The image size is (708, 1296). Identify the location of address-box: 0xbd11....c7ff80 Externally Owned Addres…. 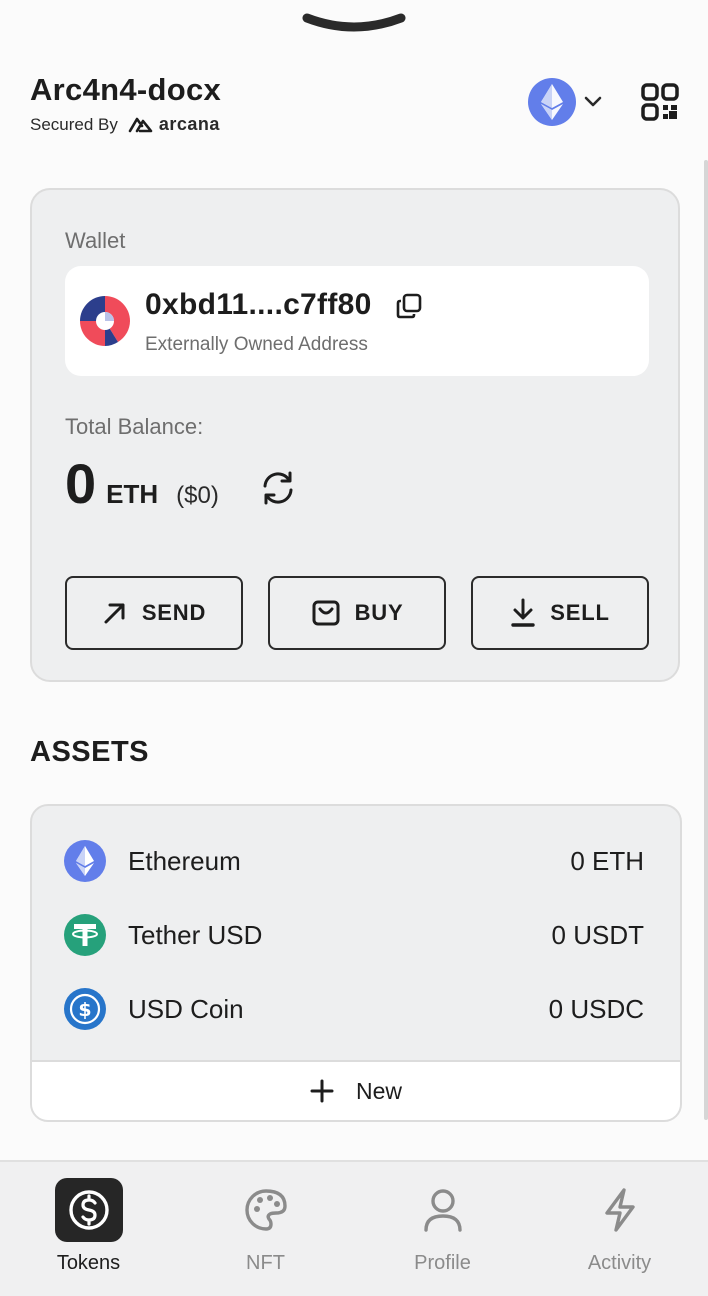
(357, 321).